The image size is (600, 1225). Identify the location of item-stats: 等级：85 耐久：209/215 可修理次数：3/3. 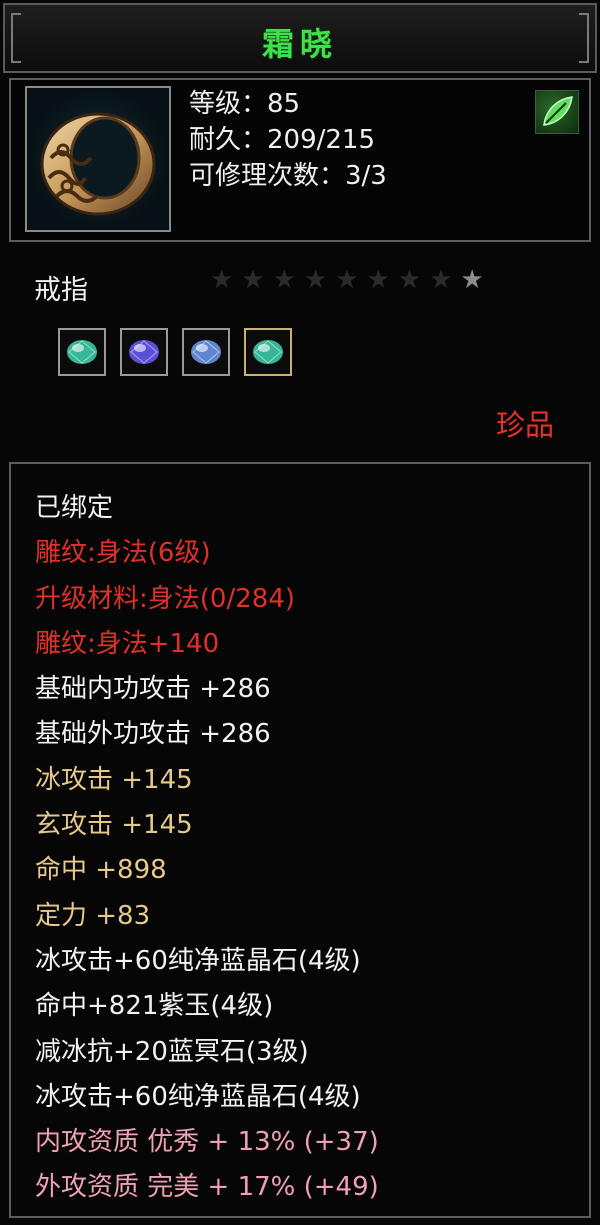
(288, 140).